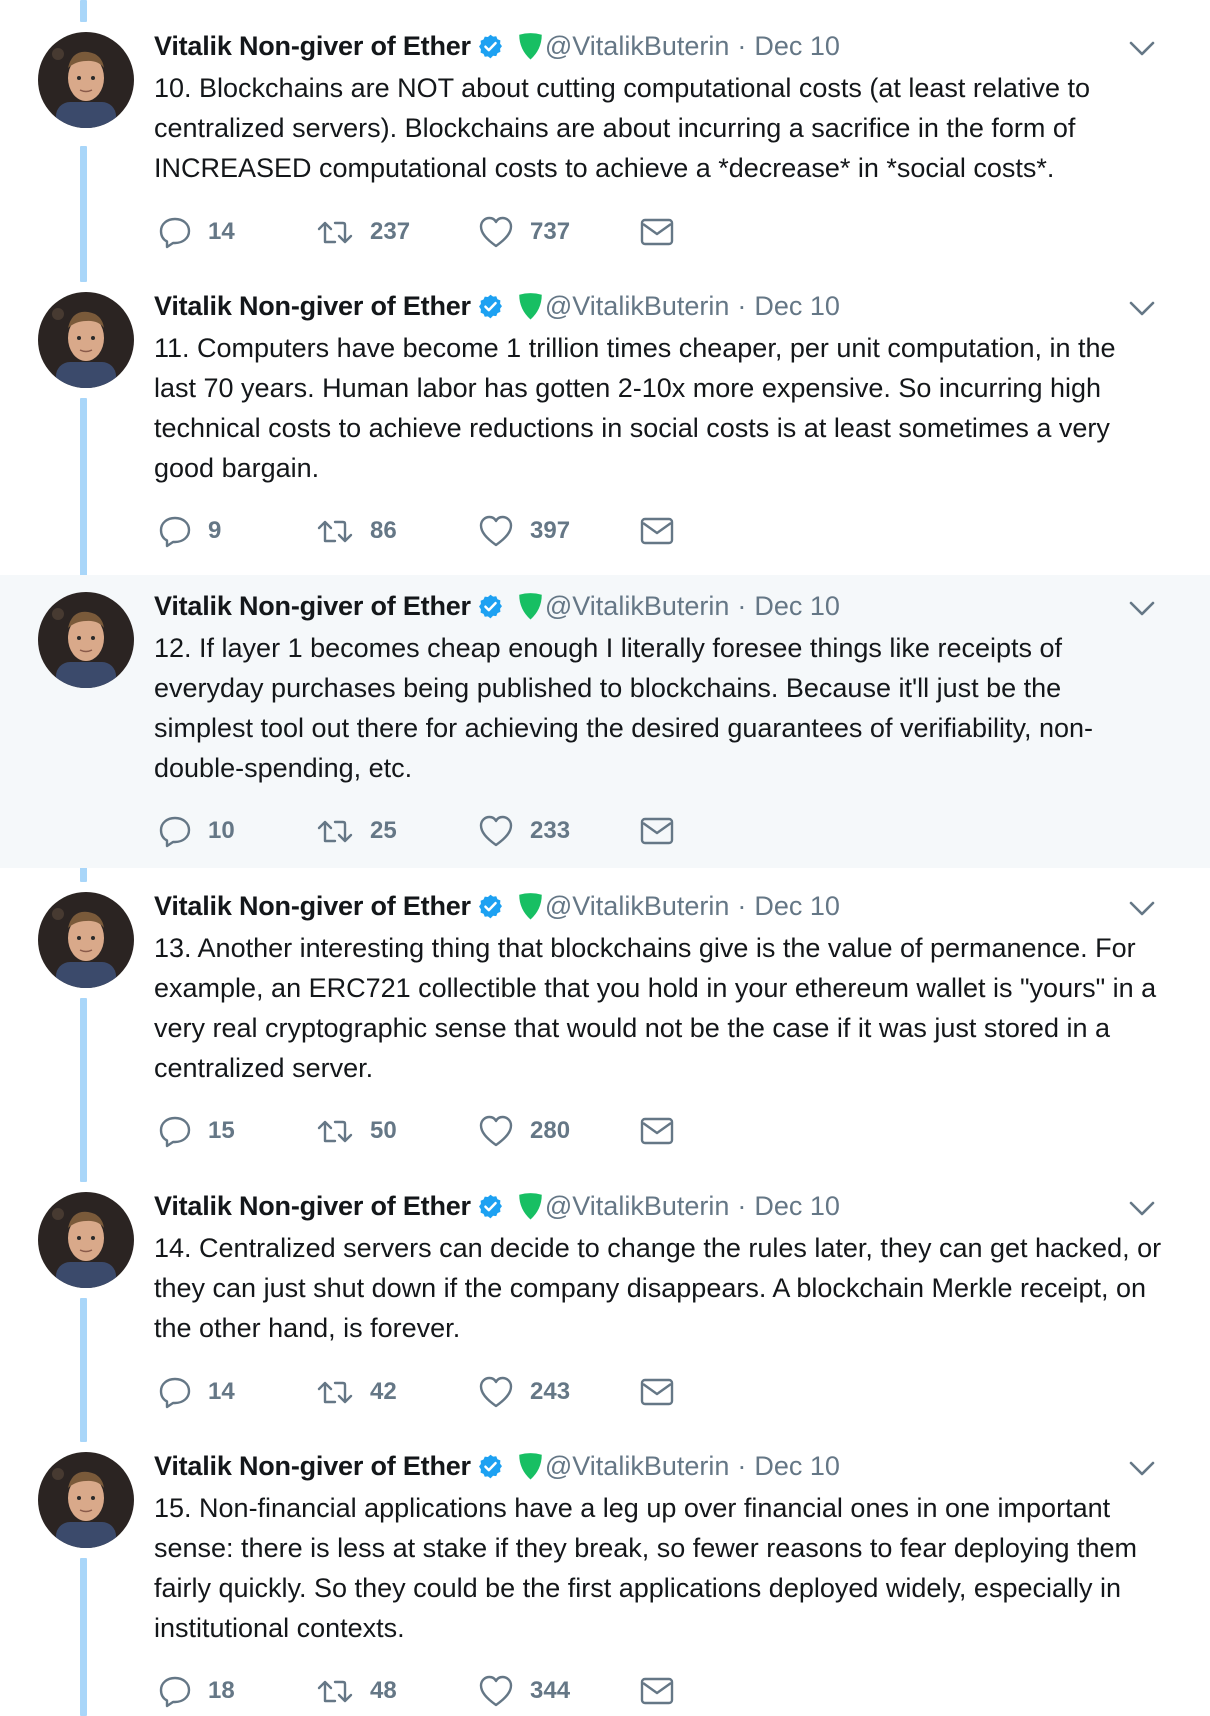 This screenshot has width=1210, height=1716. What do you see at coordinates (356, 1691) in the screenshot?
I see `retweet-button: 48` at bounding box center [356, 1691].